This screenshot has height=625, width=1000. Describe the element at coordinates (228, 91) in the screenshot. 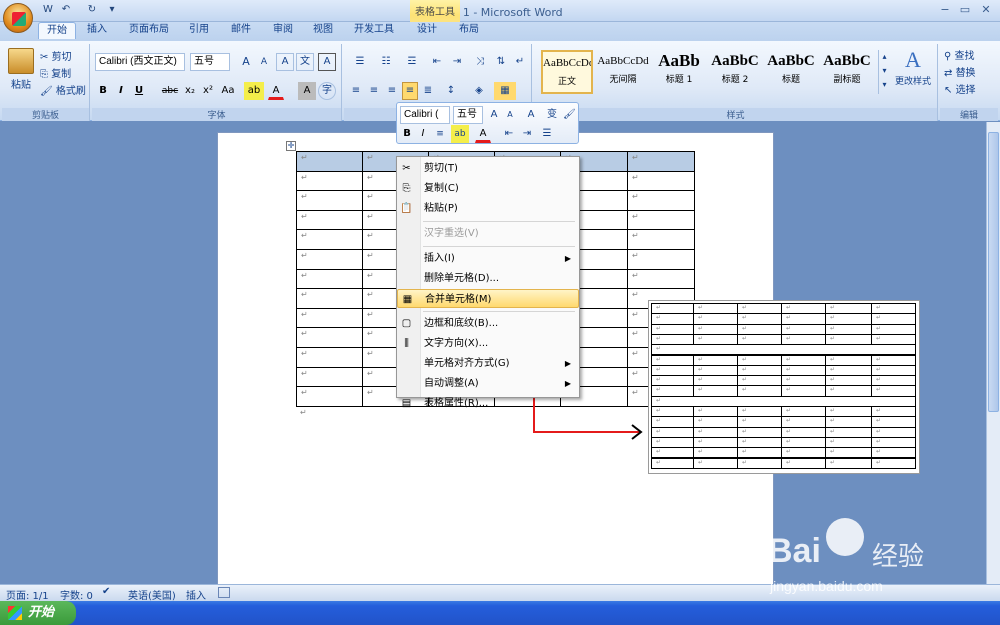

I see `change-case-button: Aa` at that location.